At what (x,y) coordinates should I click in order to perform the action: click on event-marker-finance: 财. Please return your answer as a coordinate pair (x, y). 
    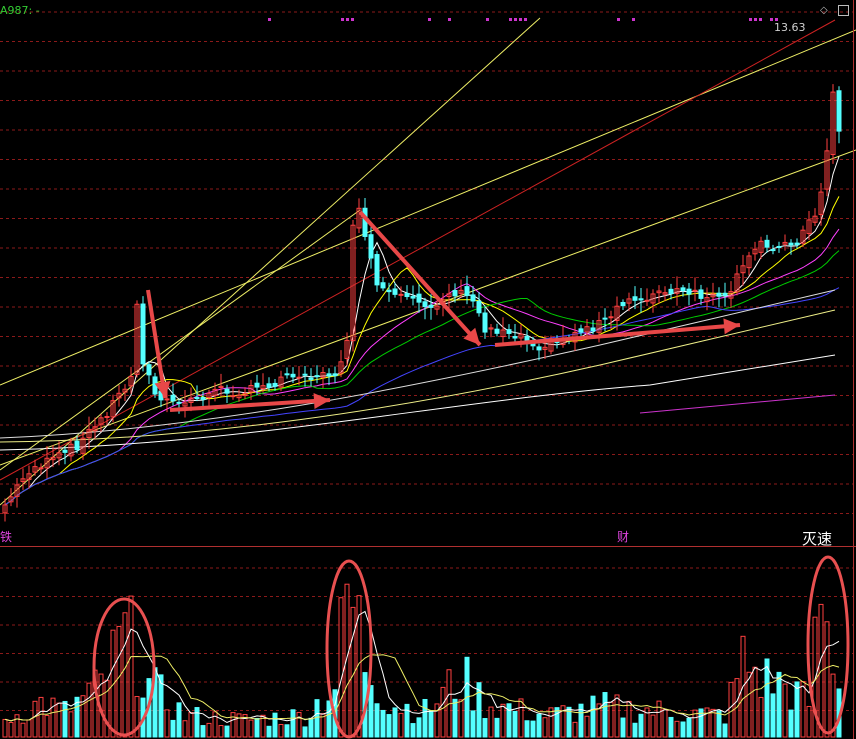
    Looking at the image, I should click on (623, 537).